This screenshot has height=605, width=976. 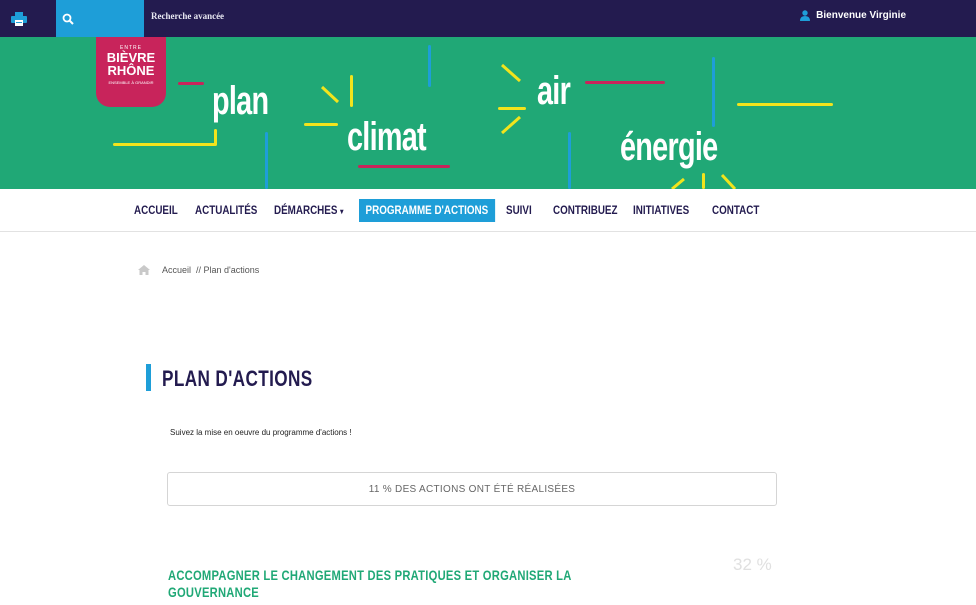 I want to click on banner-slashes, so click(x=528, y=126).